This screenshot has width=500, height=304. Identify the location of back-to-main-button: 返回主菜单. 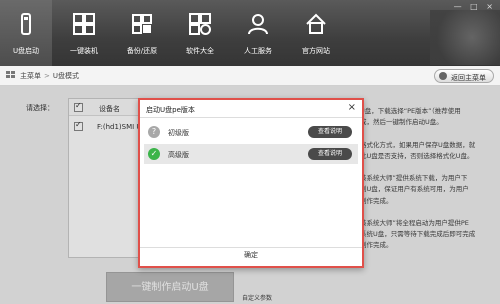
(464, 76).